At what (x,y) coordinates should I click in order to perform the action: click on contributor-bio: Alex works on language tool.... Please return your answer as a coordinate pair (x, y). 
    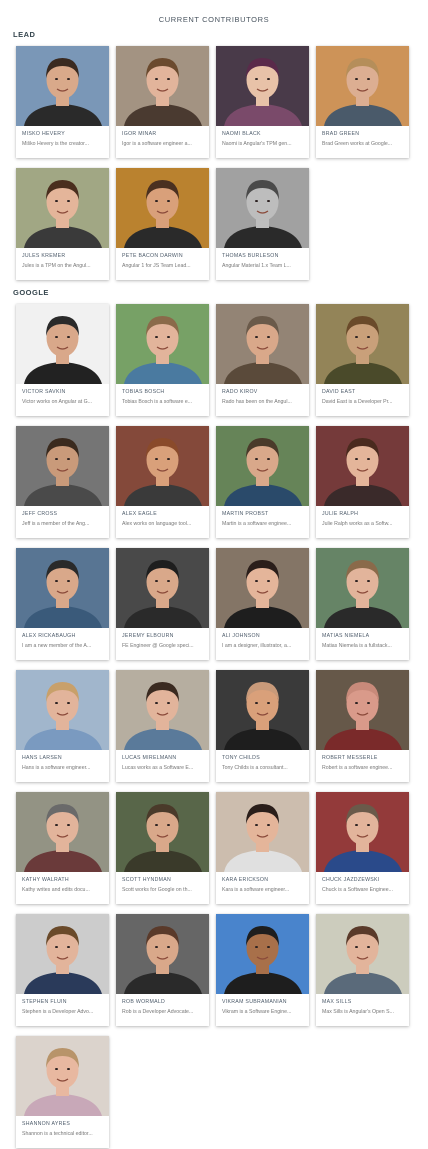
    Looking at the image, I should click on (157, 524).